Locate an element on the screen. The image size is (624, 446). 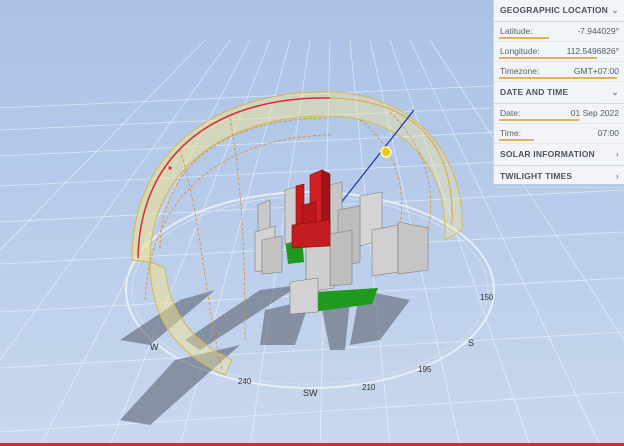
twilight-times-header: TWILIGHT TIMES › is located at coordinates (559, 177).